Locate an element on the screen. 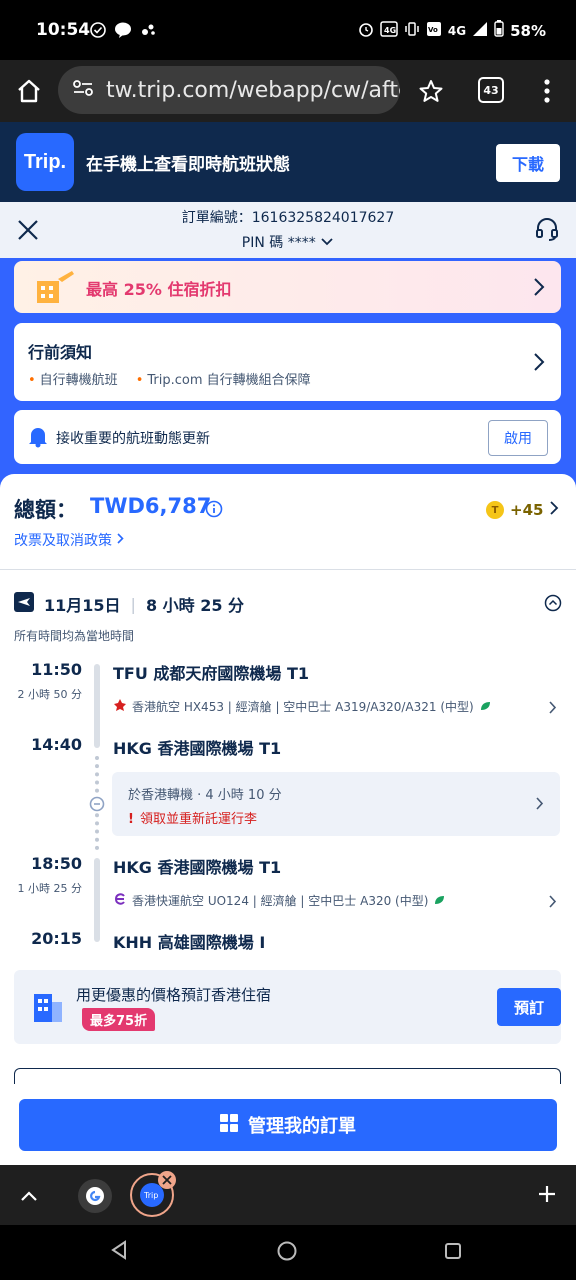 This screenshot has width=576, height=1280. transfer-text: 於香港轉機 · 4 小時 10 分 is located at coordinates (205, 795).